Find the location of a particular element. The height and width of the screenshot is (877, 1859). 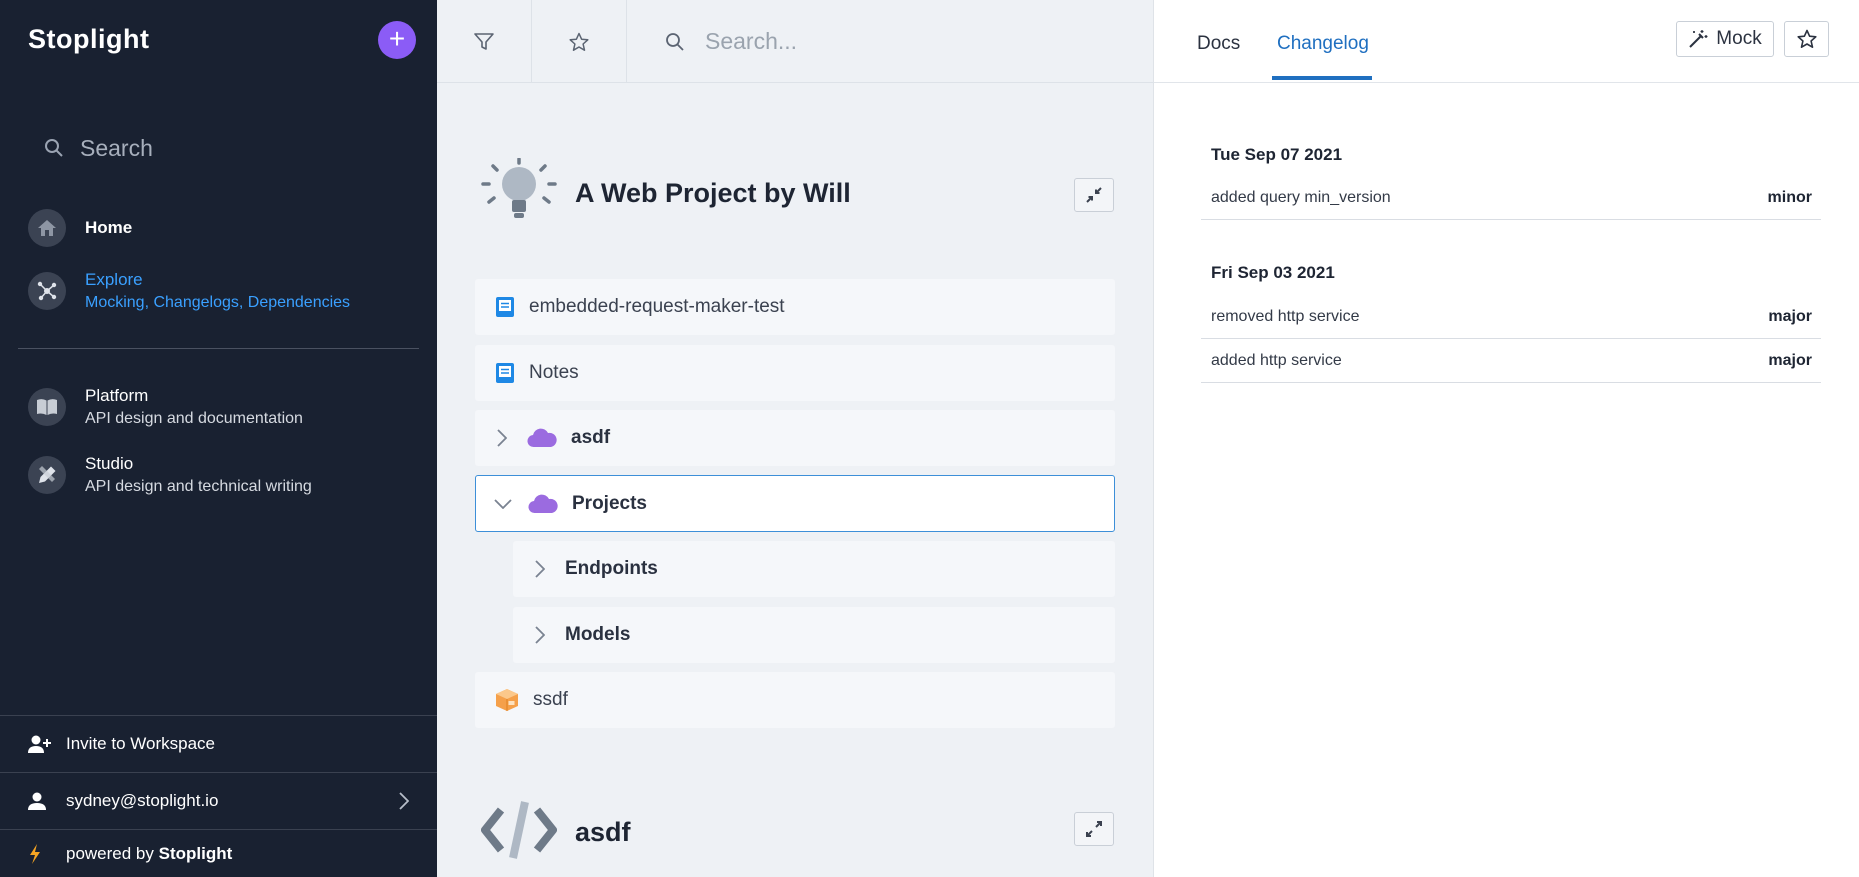

sidebar-item-label: Platform is located at coordinates (117, 395).